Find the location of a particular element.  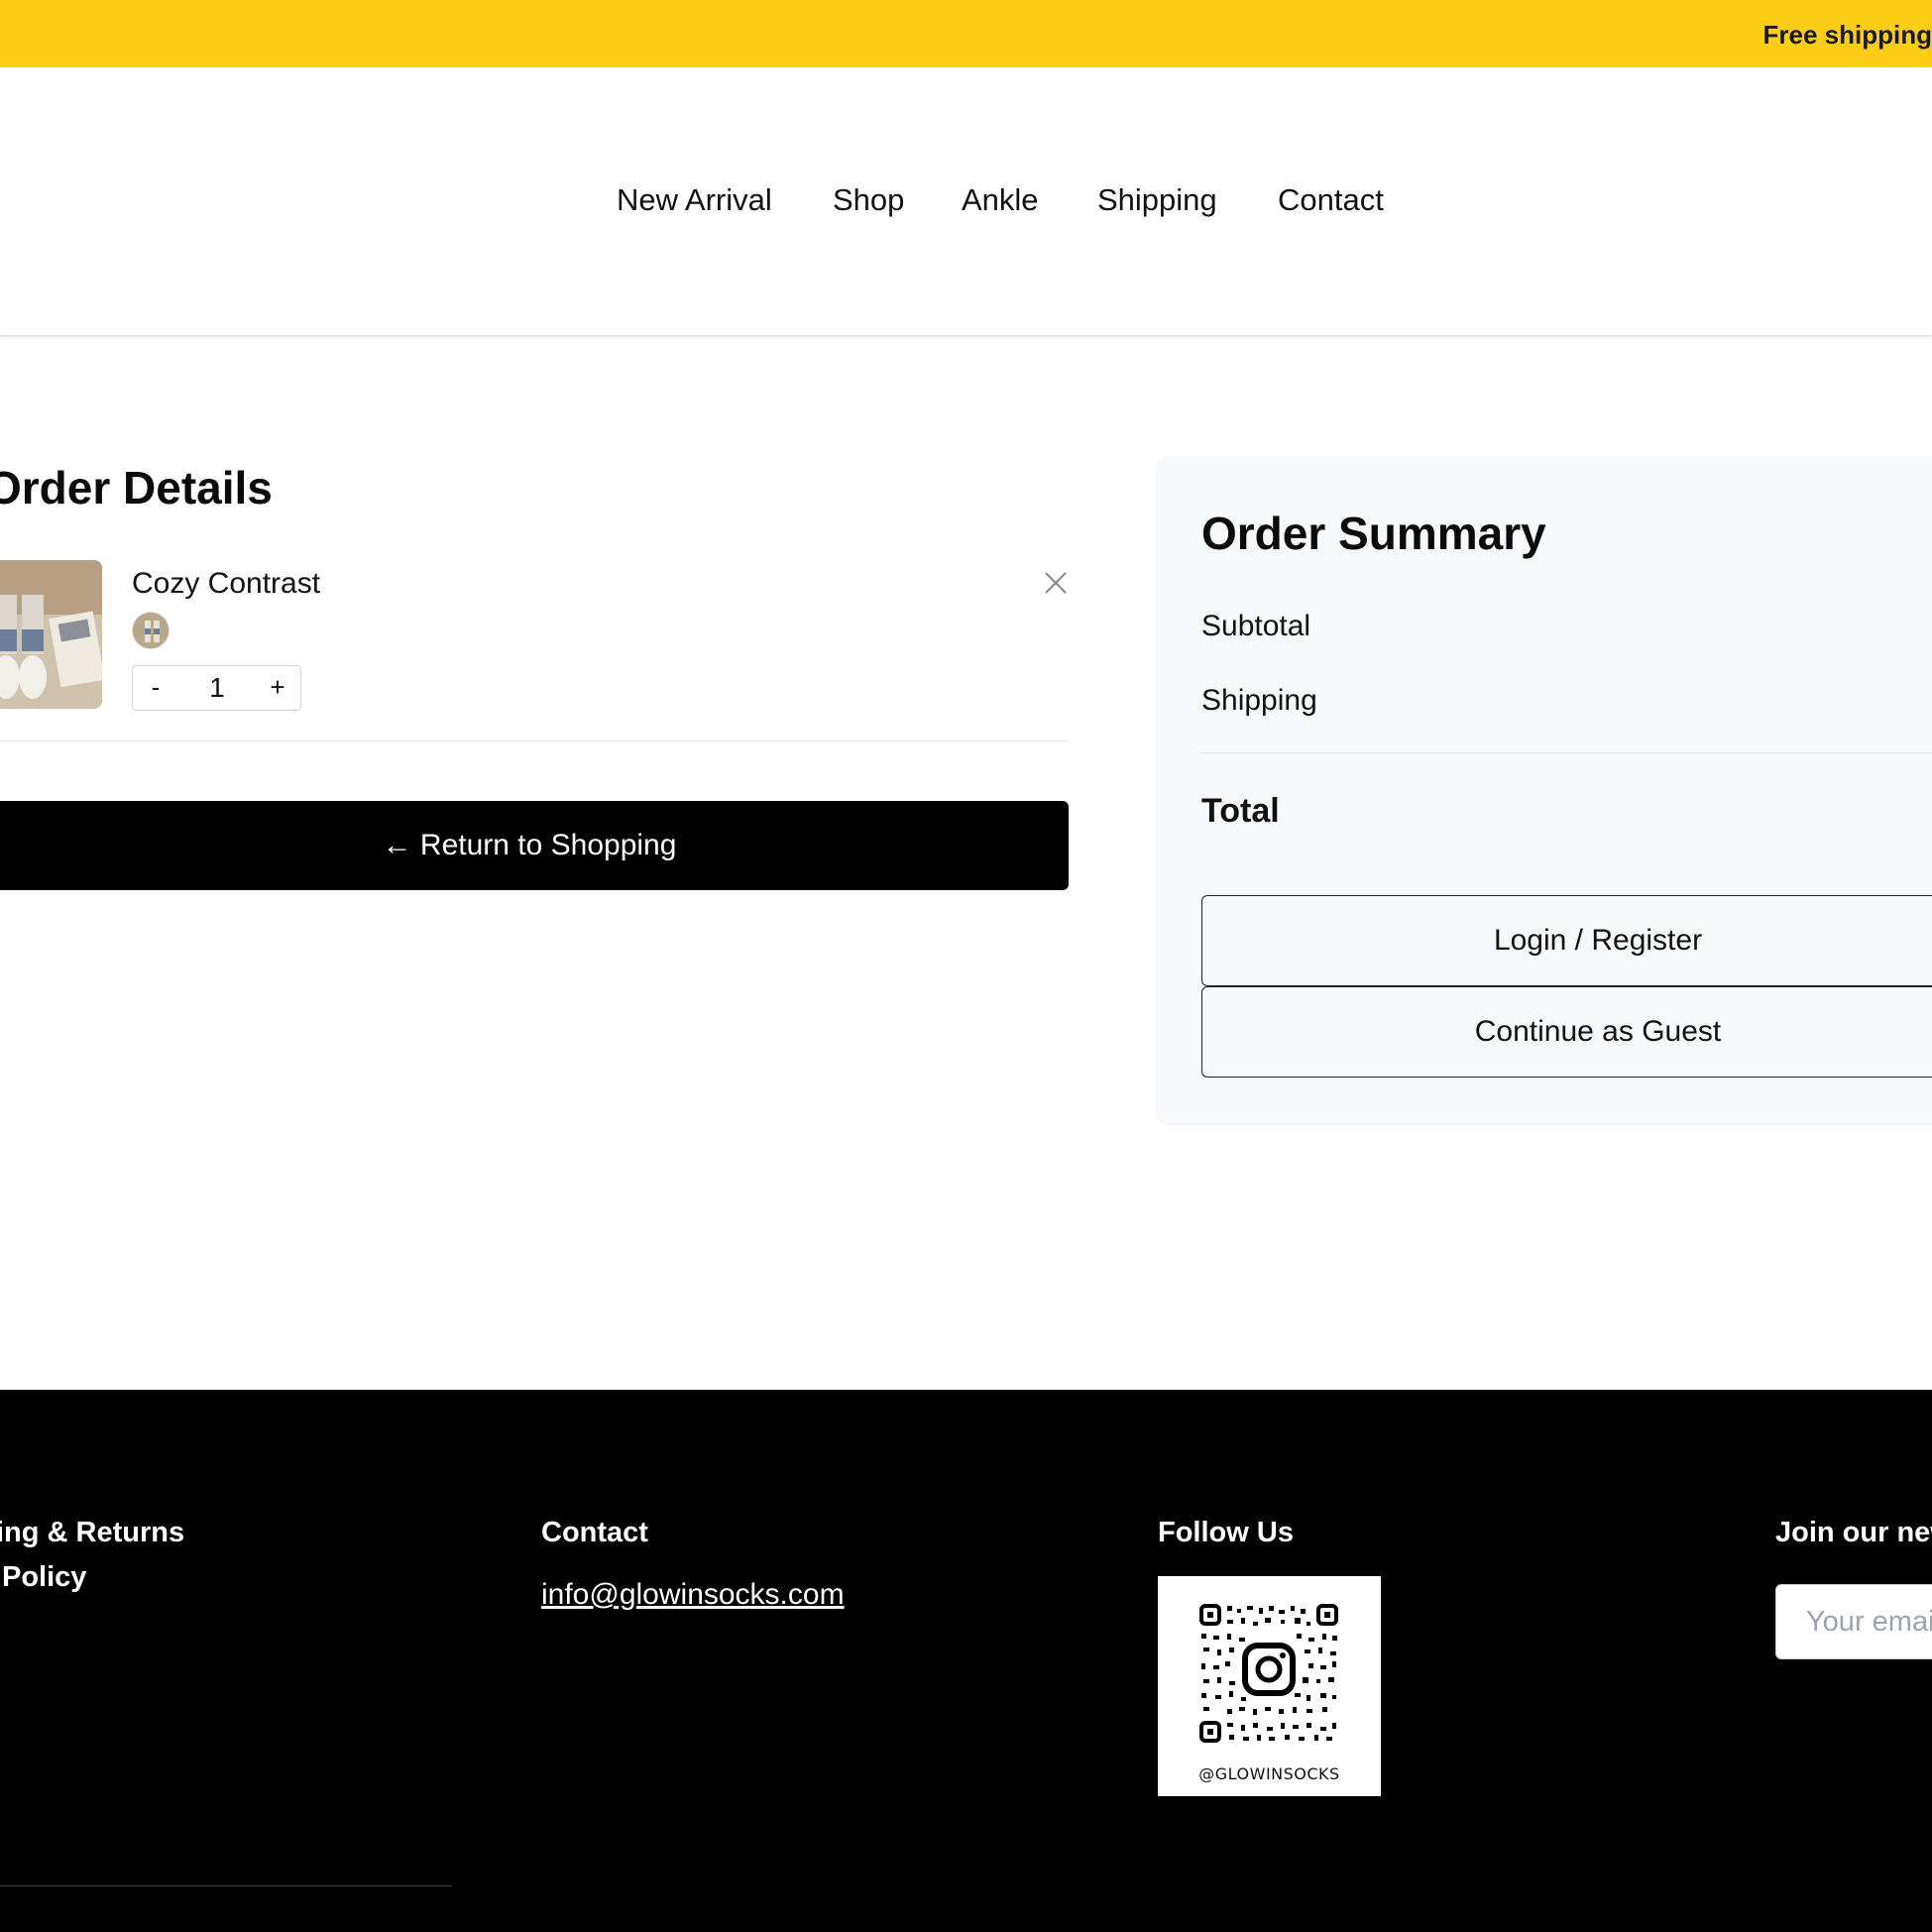

contact-email-link: info@glowinsocks.com is located at coordinates (693, 1595).